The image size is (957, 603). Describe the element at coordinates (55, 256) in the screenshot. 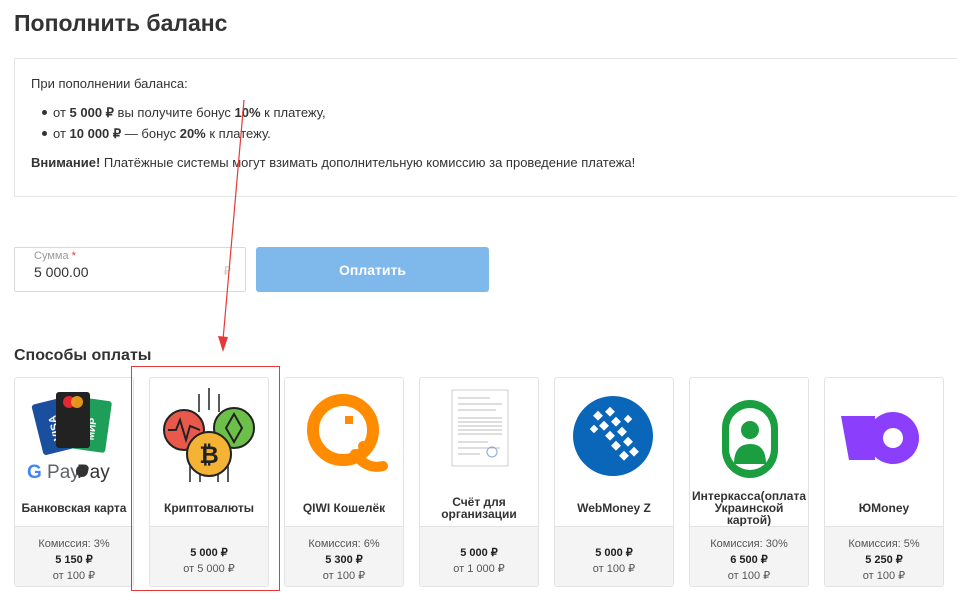

I see `amount-label: Сумма *` at that location.